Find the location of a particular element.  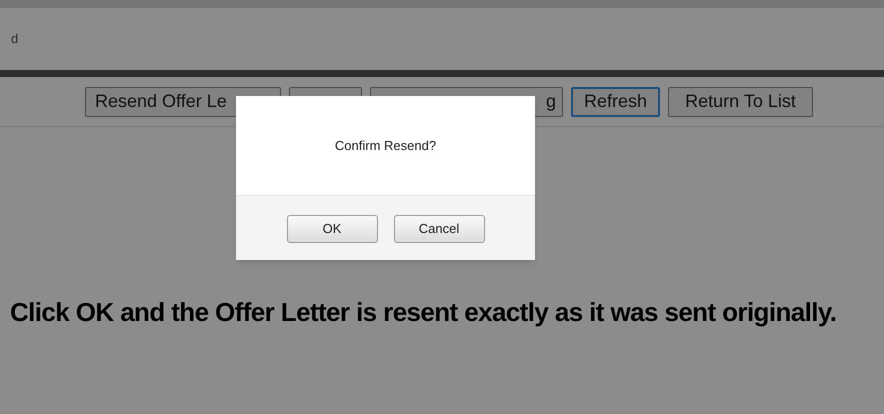

toolbar-button: Return To List is located at coordinates (740, 101).